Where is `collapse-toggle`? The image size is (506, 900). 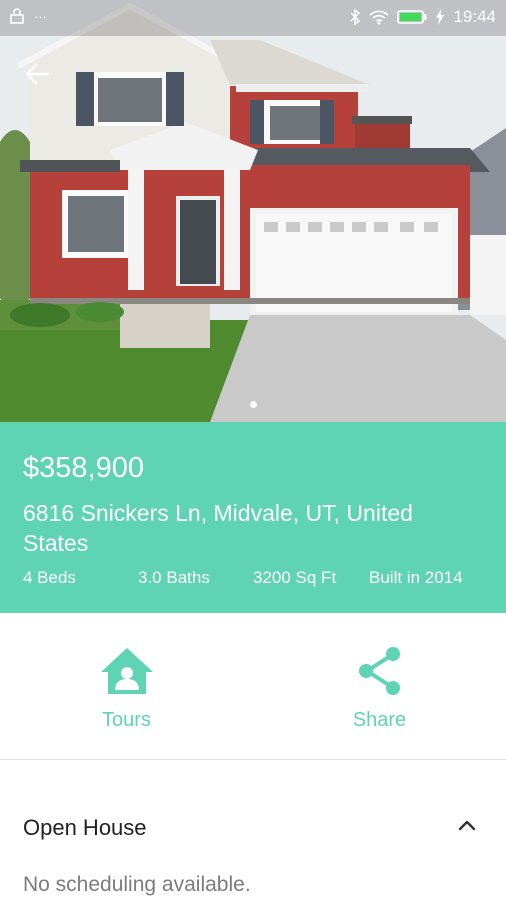 collapse-toggle is located at coordinates (467, 825).